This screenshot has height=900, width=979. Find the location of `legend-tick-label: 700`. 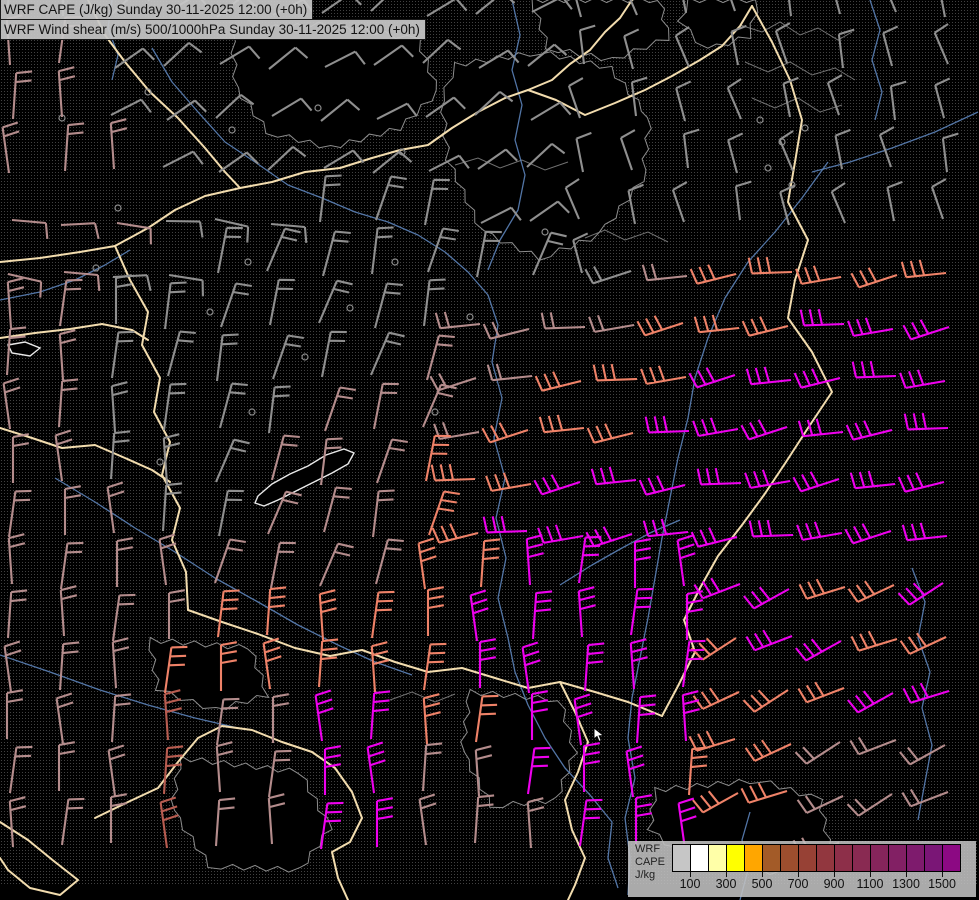

legend-tick-label: 700 is located at coordinates (798, 884).